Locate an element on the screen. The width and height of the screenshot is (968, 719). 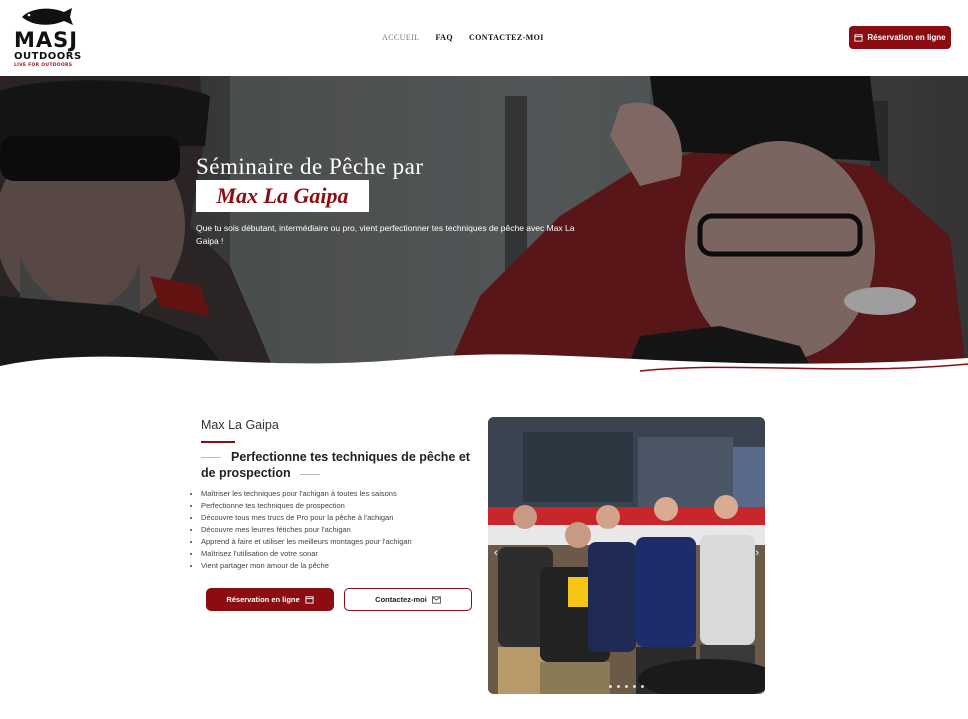
booking-button-label: Réservation en ligne is located at coordinates (263, 599).